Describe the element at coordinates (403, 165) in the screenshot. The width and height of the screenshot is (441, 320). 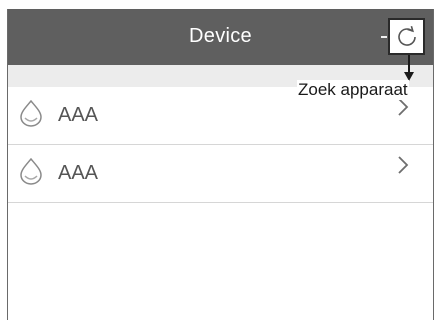
I see `chevron-right-icon` at that location.